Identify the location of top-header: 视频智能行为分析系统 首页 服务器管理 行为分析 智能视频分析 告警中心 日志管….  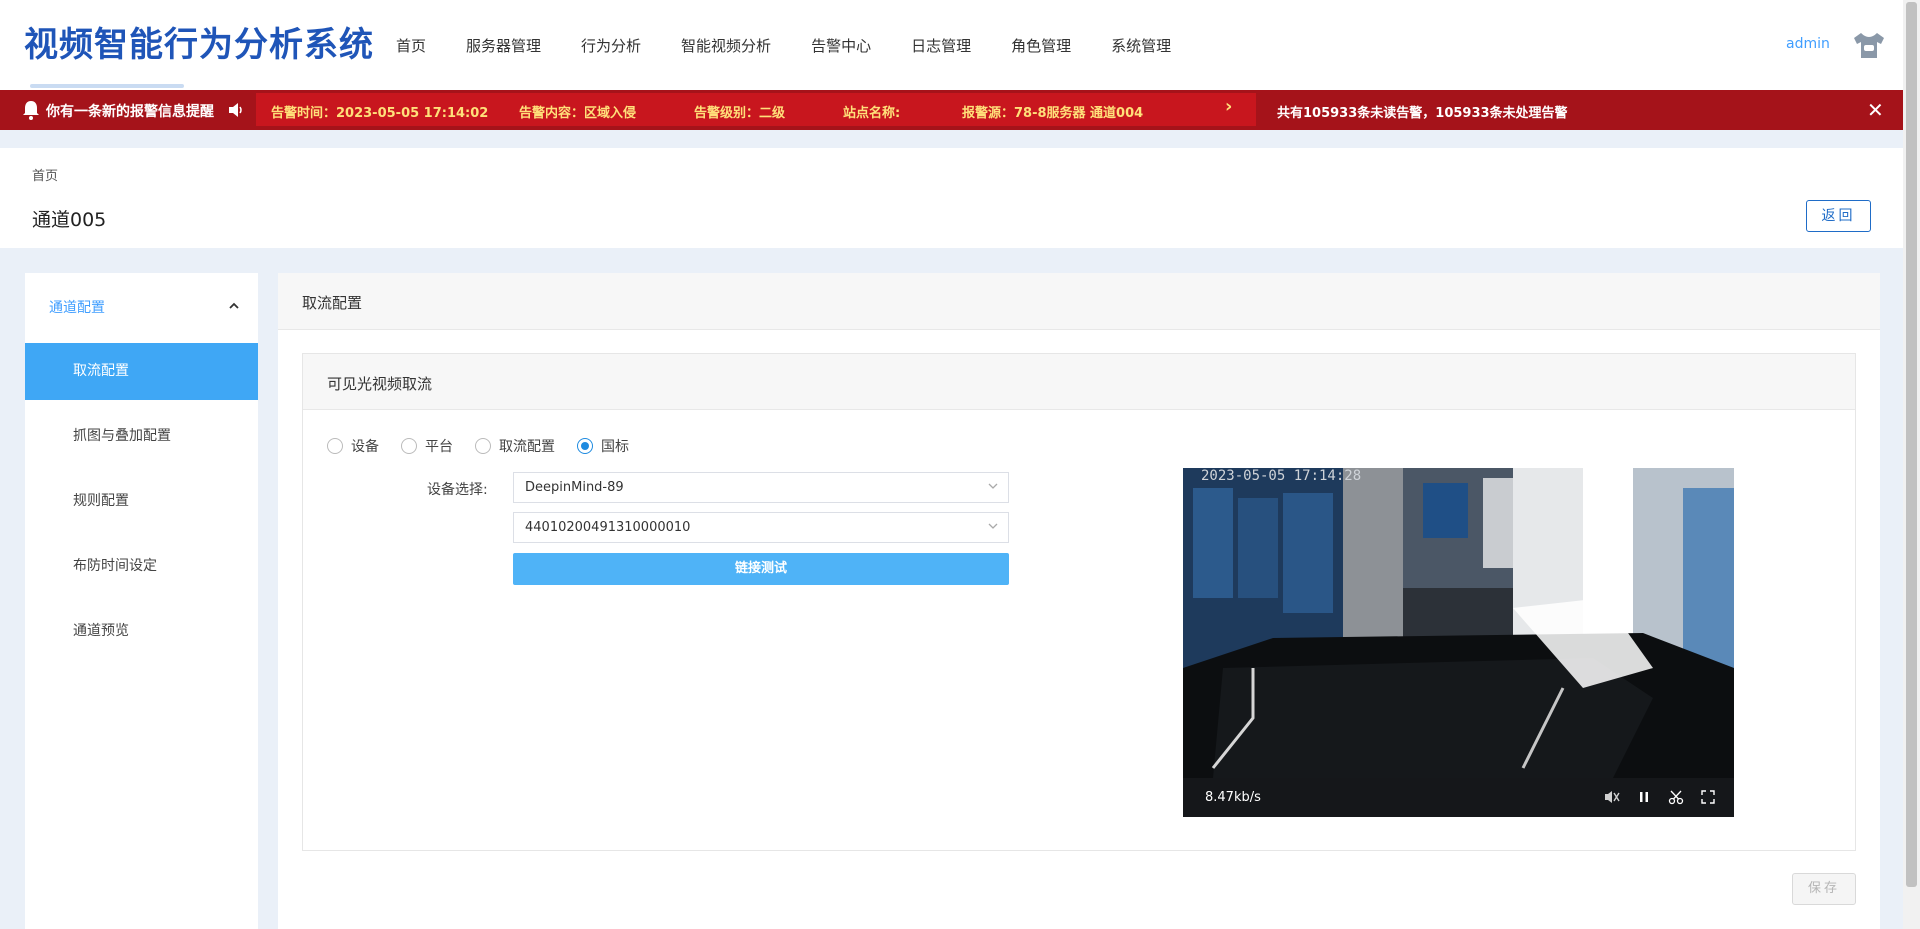
(951, 45).